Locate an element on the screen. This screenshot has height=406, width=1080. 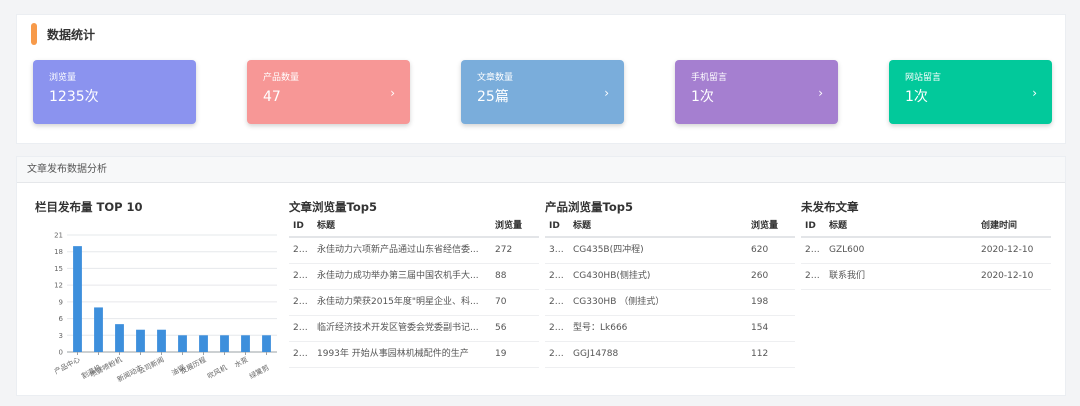
table-cell: 620 is located at coordinates (771, 250).